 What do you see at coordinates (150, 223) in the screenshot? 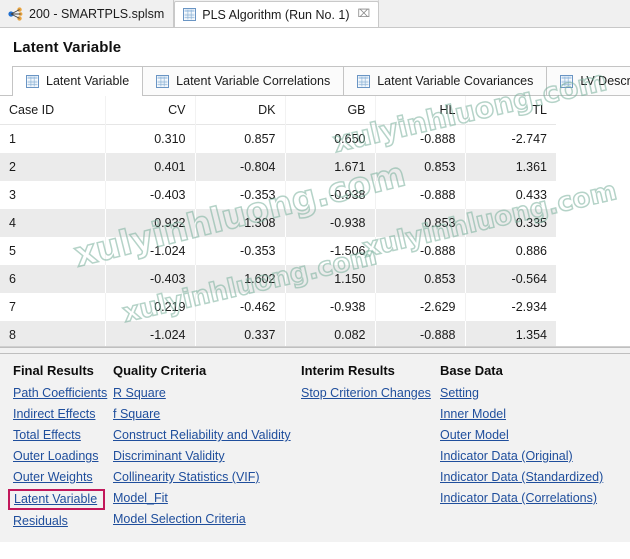
I see `cell-cv: 0.932` at bounding box center [150, 223].